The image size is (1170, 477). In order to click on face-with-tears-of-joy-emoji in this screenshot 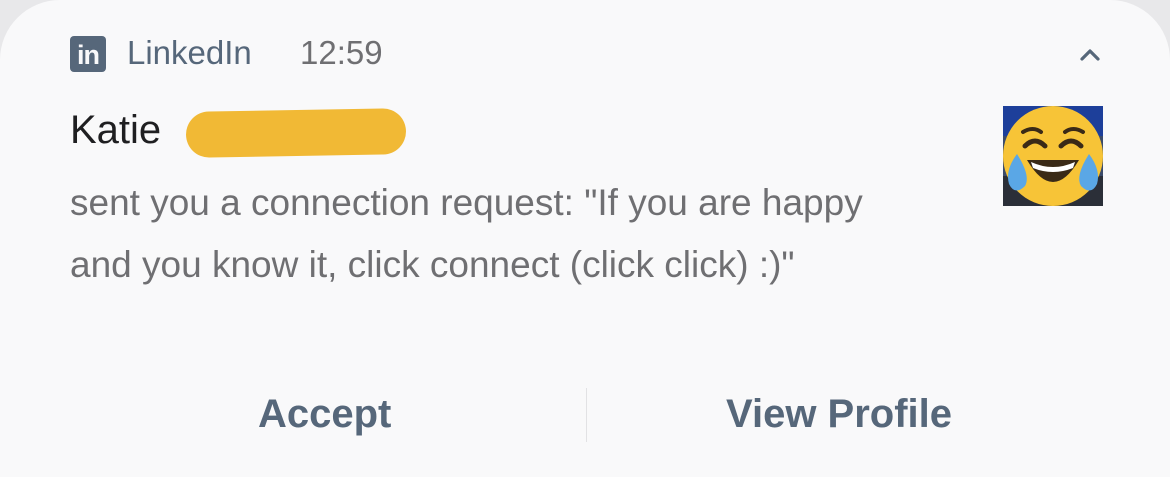, I will do `click(1053, 156)`.